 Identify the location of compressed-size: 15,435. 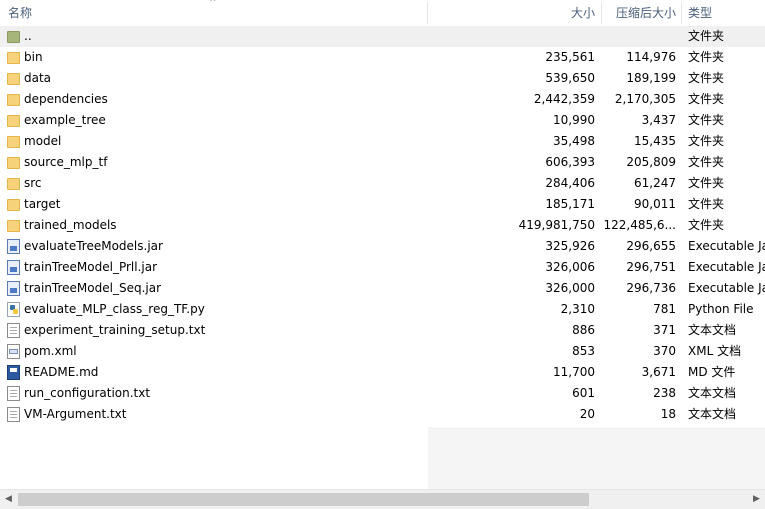
(655, 141).